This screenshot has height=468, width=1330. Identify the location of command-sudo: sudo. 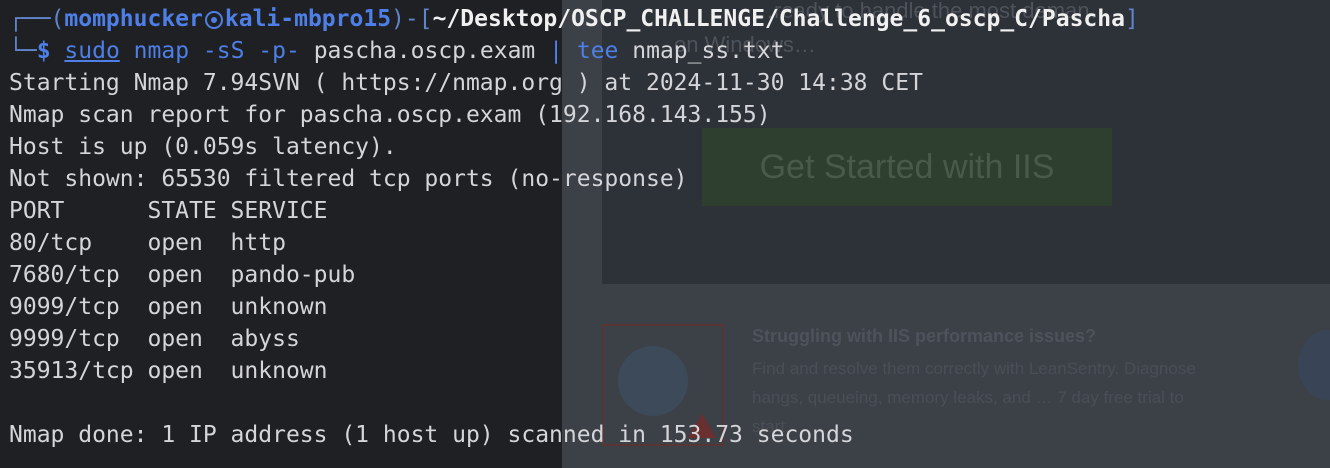
(92, 51).